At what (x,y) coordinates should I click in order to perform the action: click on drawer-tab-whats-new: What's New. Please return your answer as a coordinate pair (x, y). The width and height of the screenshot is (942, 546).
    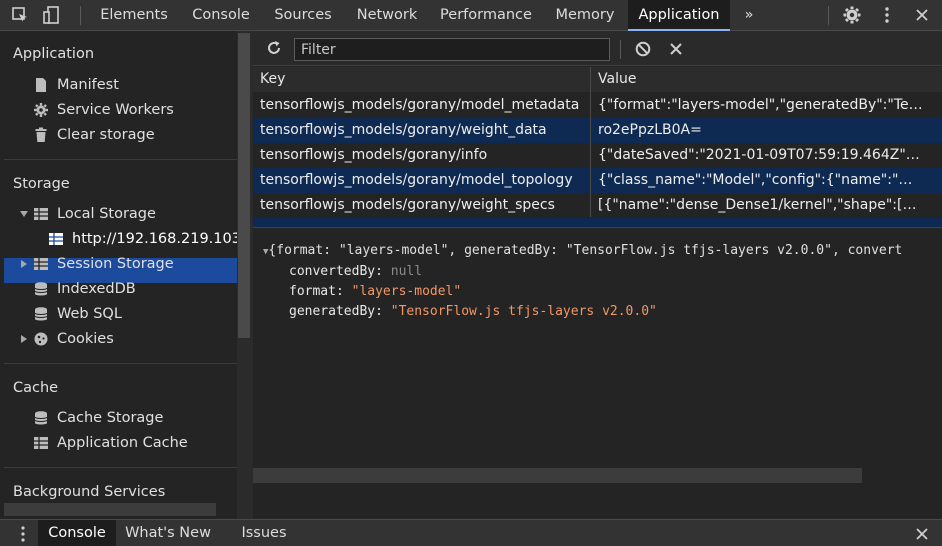
    Looking at the image, I should click on (168, 533).